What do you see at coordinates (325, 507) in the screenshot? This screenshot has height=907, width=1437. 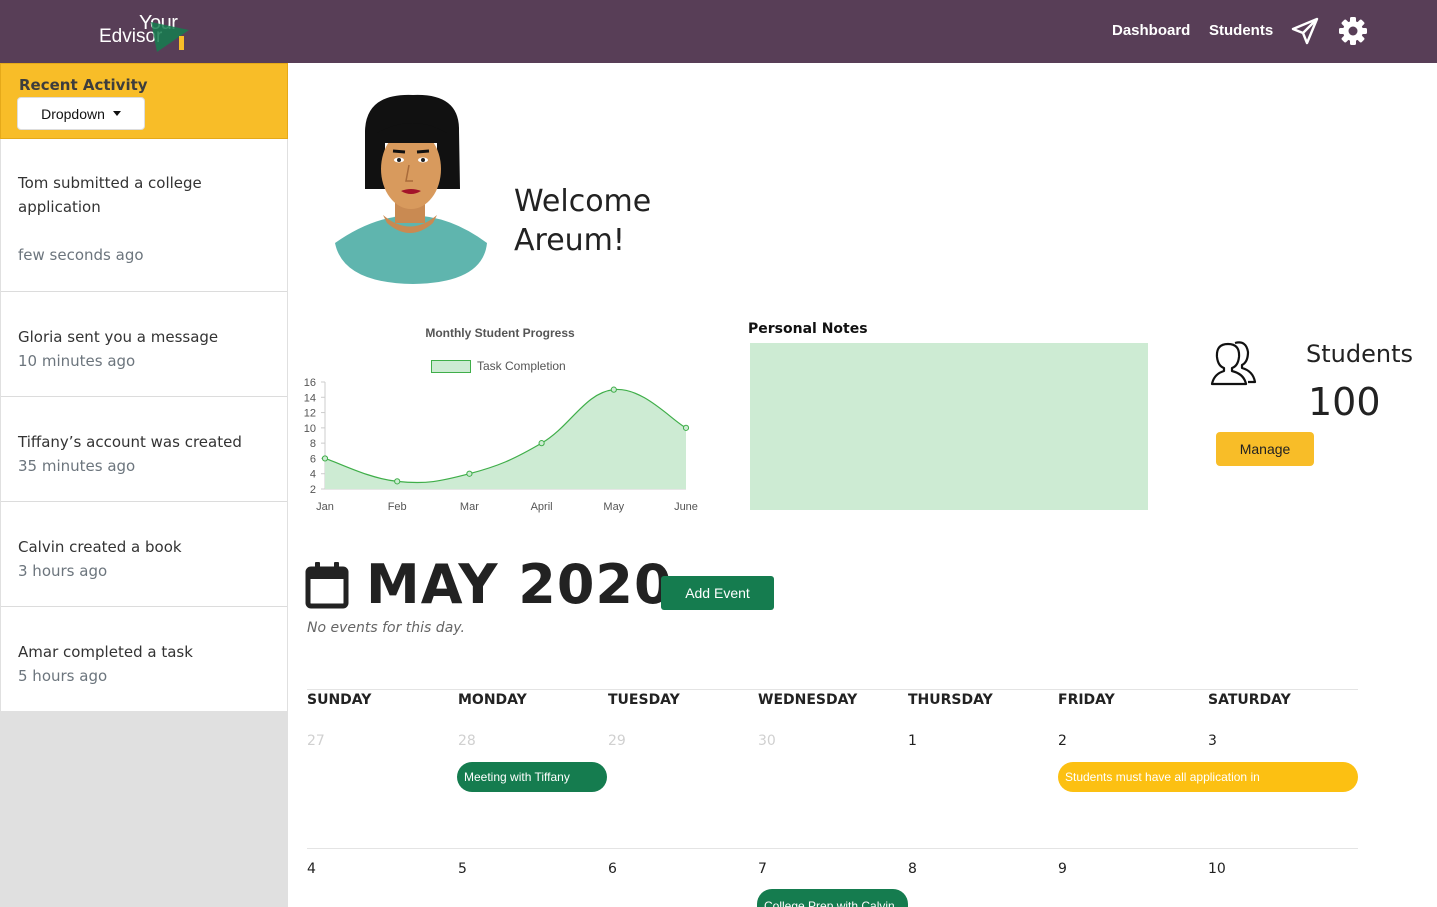 I see `x-tick-label: Jan` at bounding box center [325, 507].